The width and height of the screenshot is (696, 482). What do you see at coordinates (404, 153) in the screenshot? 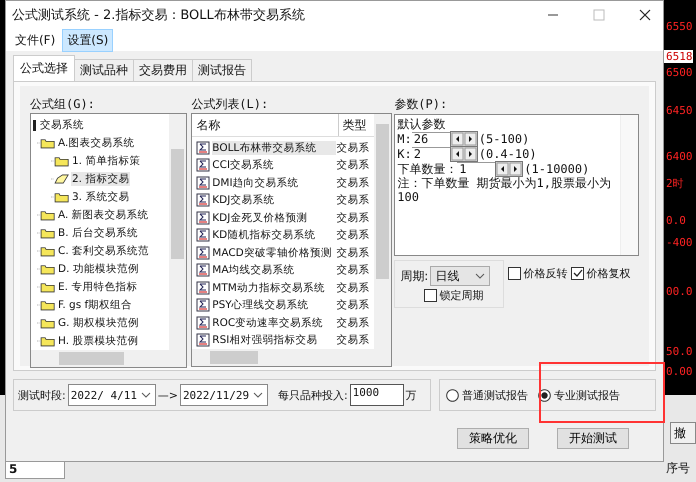
I see `param-label: K:` at bounding box center [404, 153].